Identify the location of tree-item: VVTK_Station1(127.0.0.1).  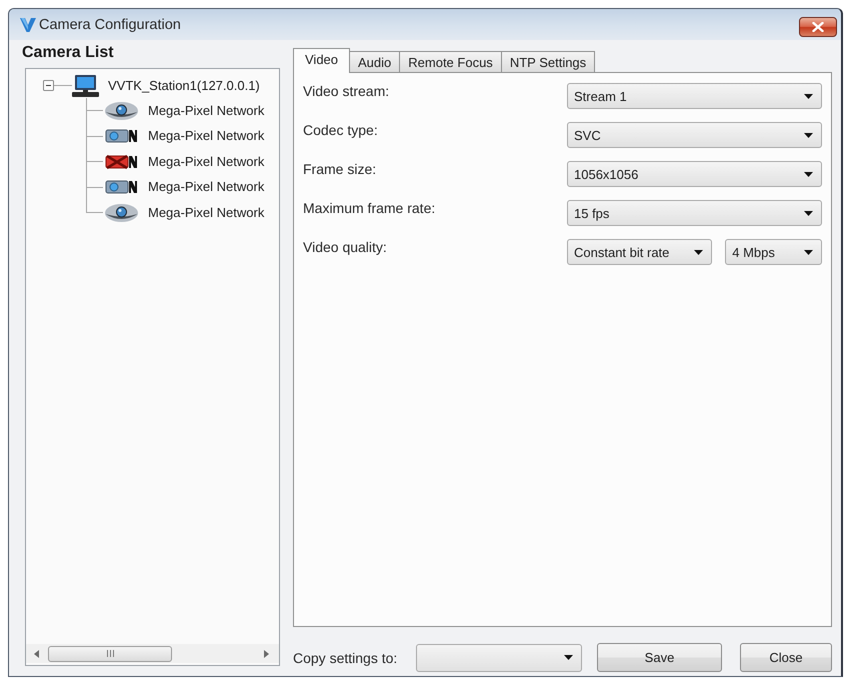
(184, 86).